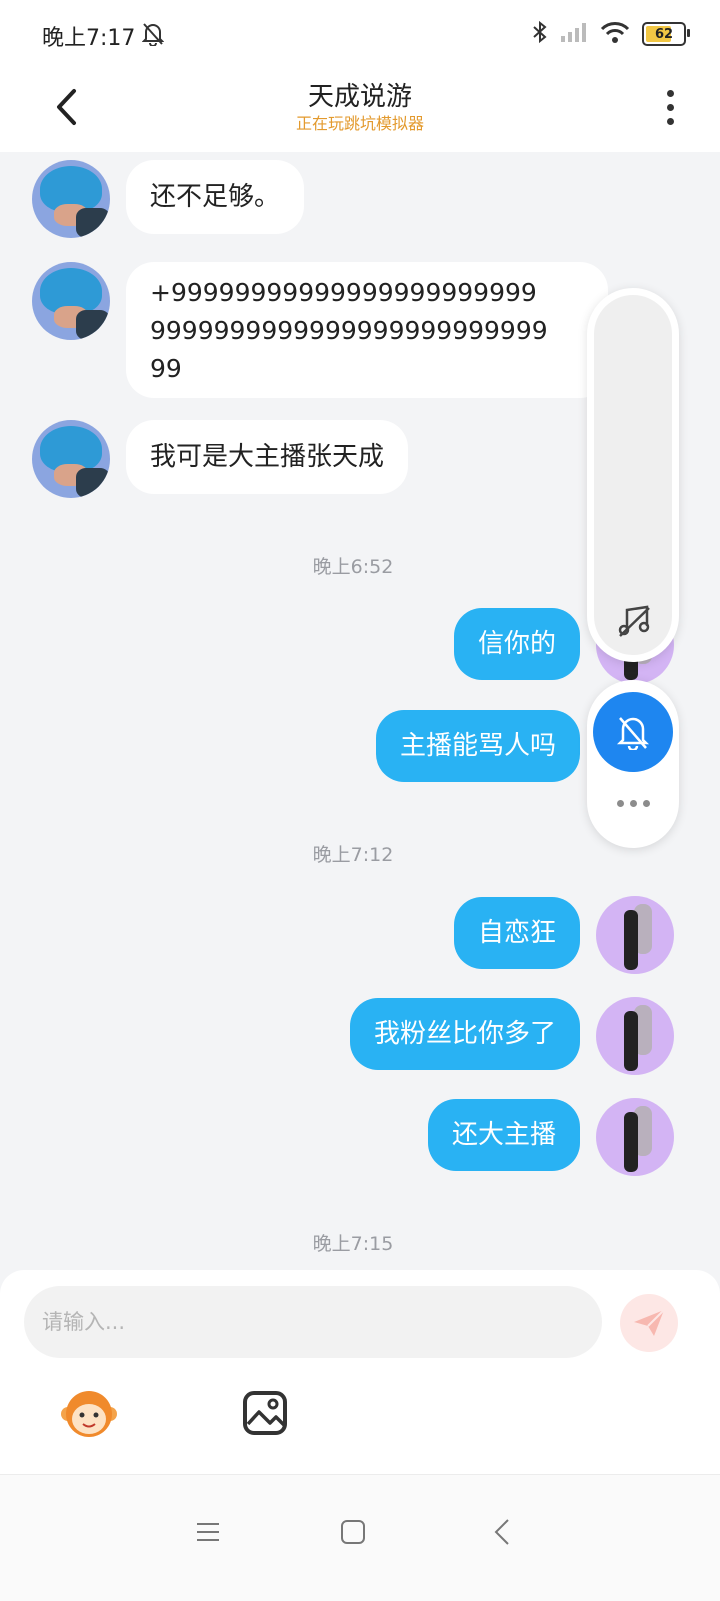  I want to click on floating-window-panel, so click(633, 475).